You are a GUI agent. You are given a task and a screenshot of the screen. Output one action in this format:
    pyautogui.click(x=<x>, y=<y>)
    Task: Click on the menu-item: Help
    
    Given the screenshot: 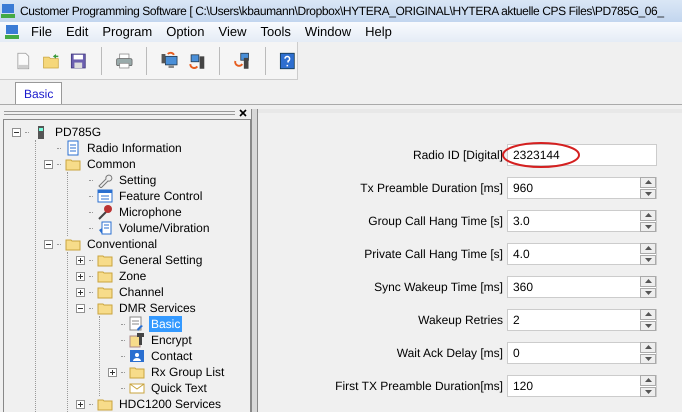 What is the action you would take?
    pyautogui.click(x=378, y=32)
    